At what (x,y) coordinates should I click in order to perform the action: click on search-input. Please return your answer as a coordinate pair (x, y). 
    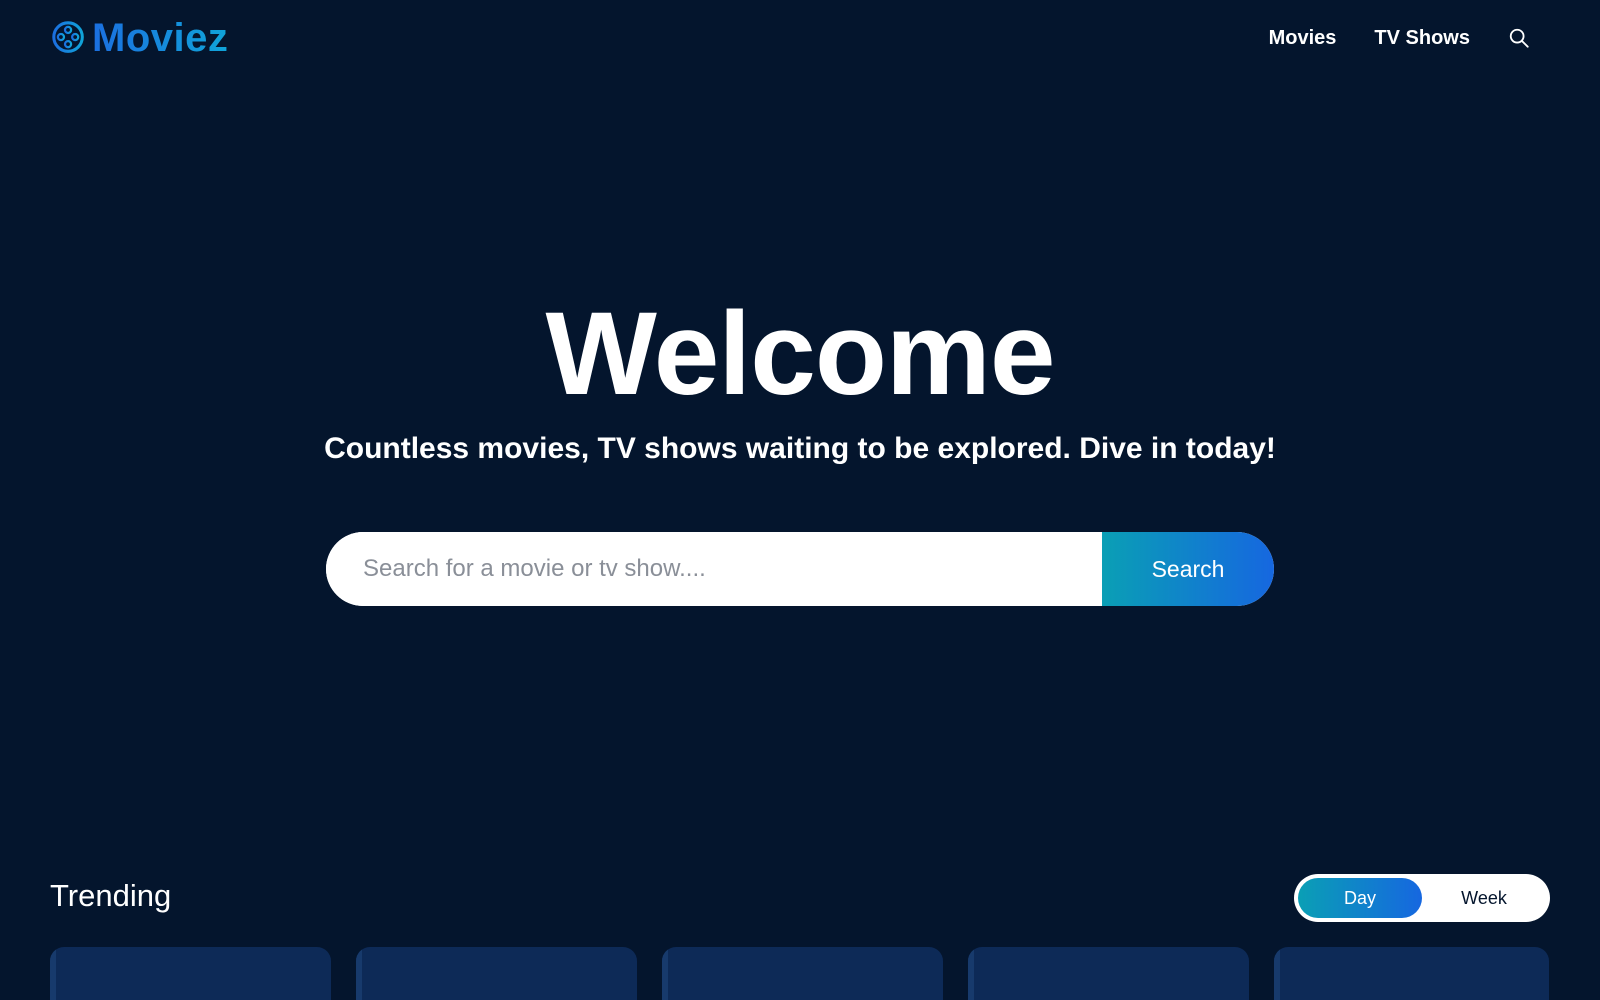
    Looking at the image, I should click on (714, 569).